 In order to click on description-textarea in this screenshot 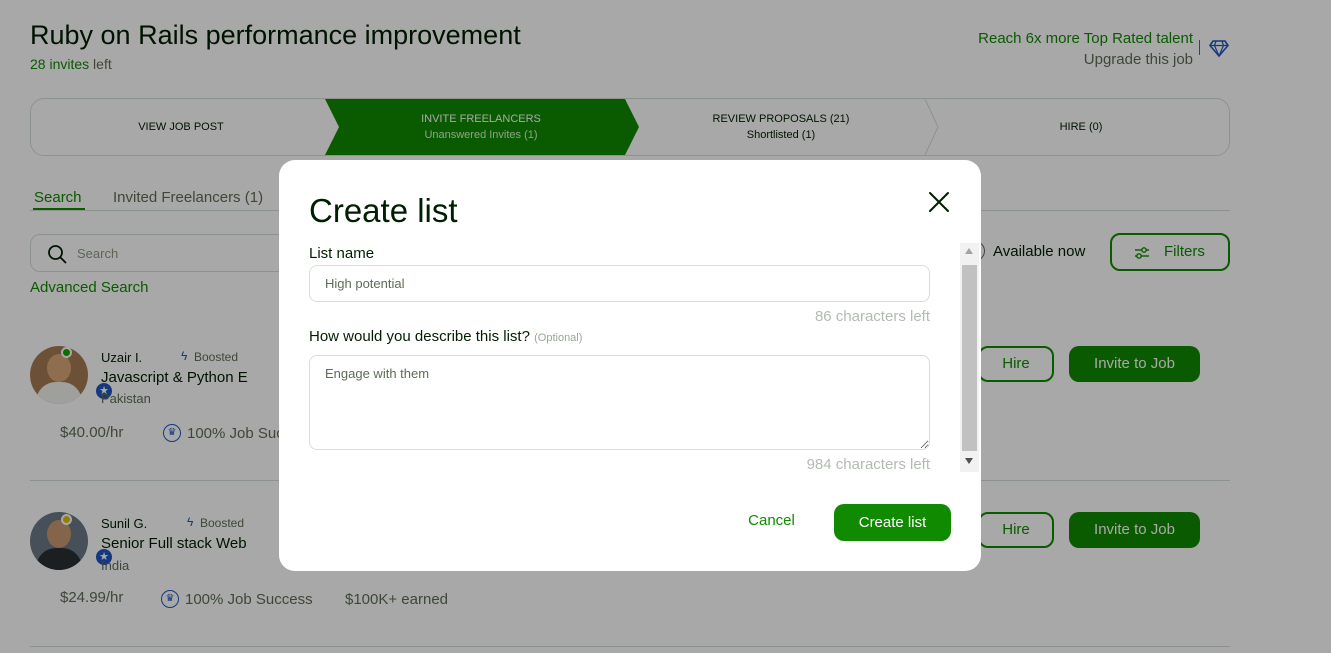, I will do `click(619, 402)`.